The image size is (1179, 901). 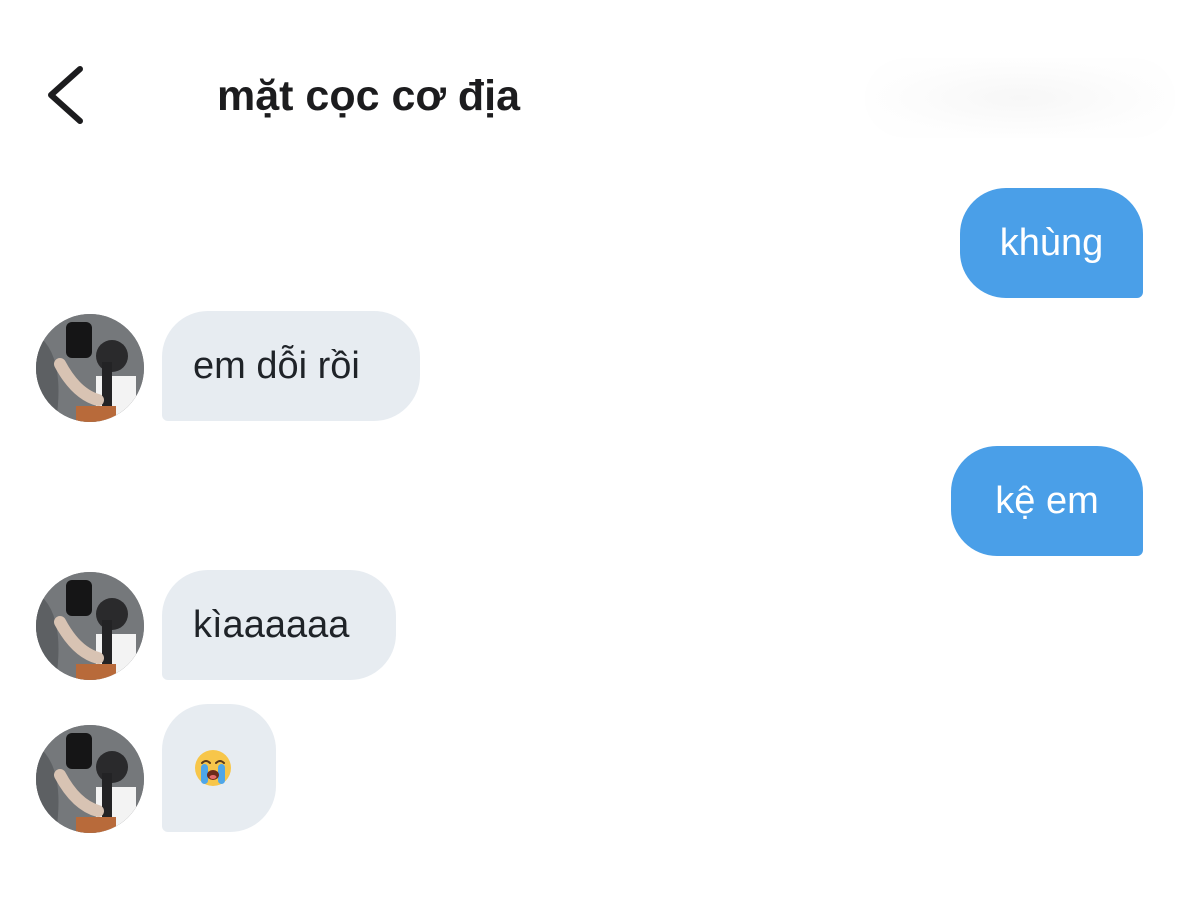 What do you see at coordinates (276, 365) in the screenshot?
I see `message-text: em dỗi rồi` at bounding box center [276, 365].